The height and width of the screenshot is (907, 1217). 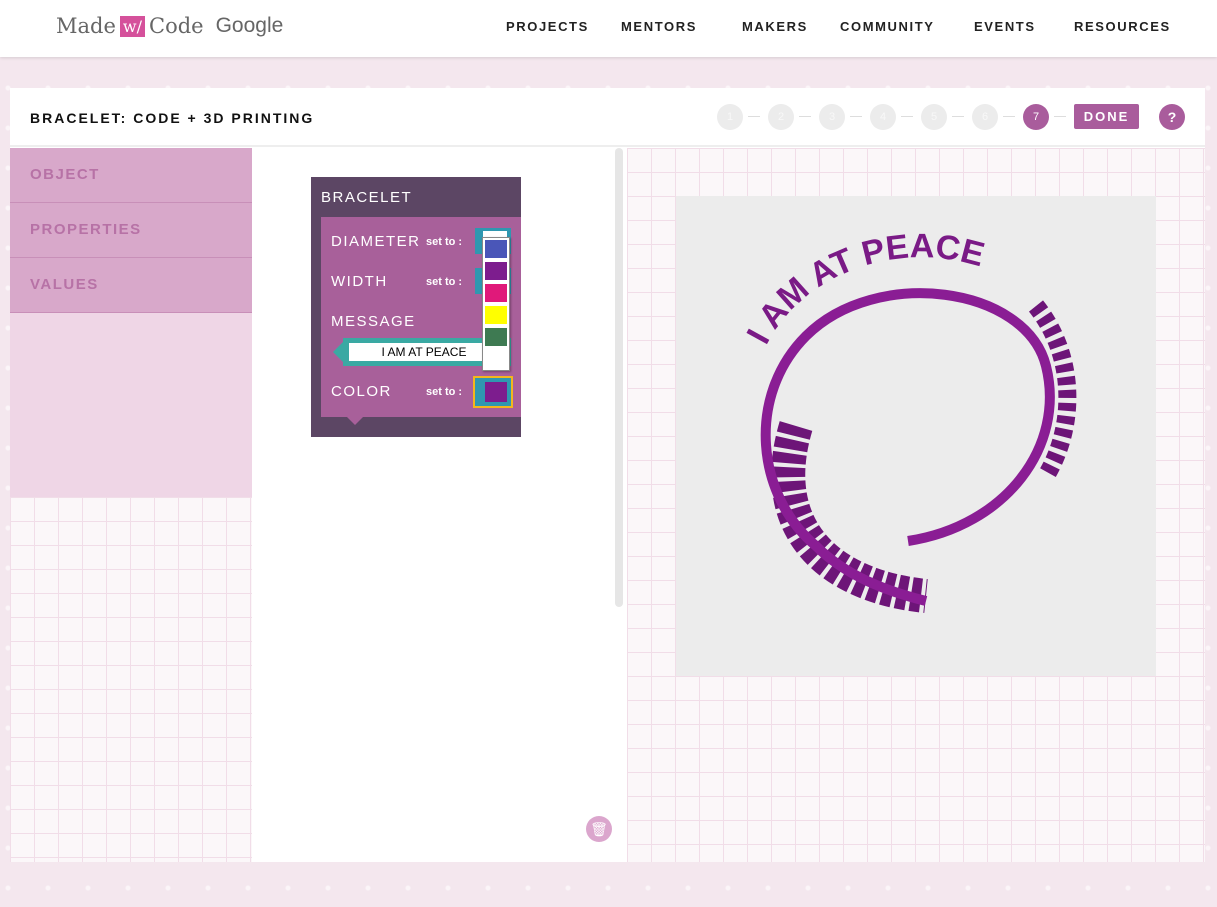 I want to click on nav-mentors: MENTORS, so click(x=659, y=26).